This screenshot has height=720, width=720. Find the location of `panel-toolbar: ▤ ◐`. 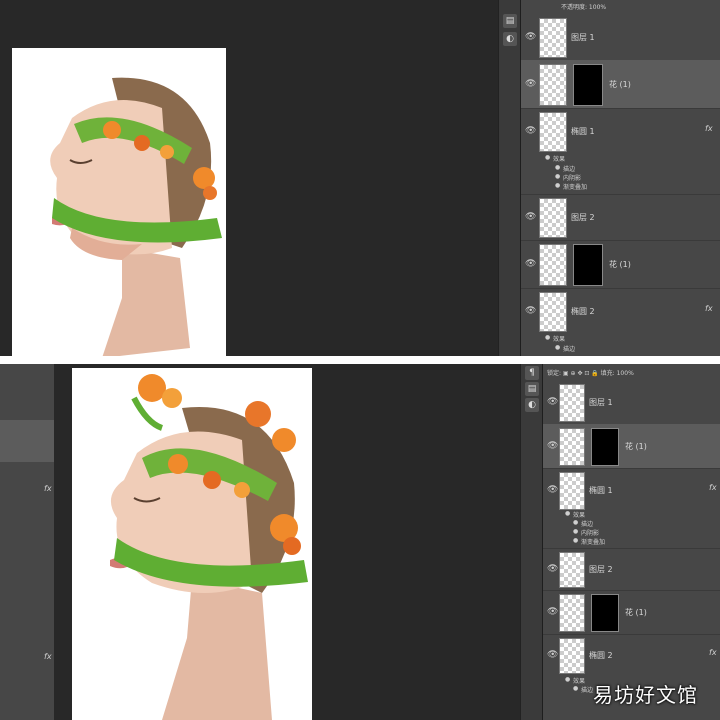

panel-toolbar: ▤ ◐ is located at coordinates (509, 178).